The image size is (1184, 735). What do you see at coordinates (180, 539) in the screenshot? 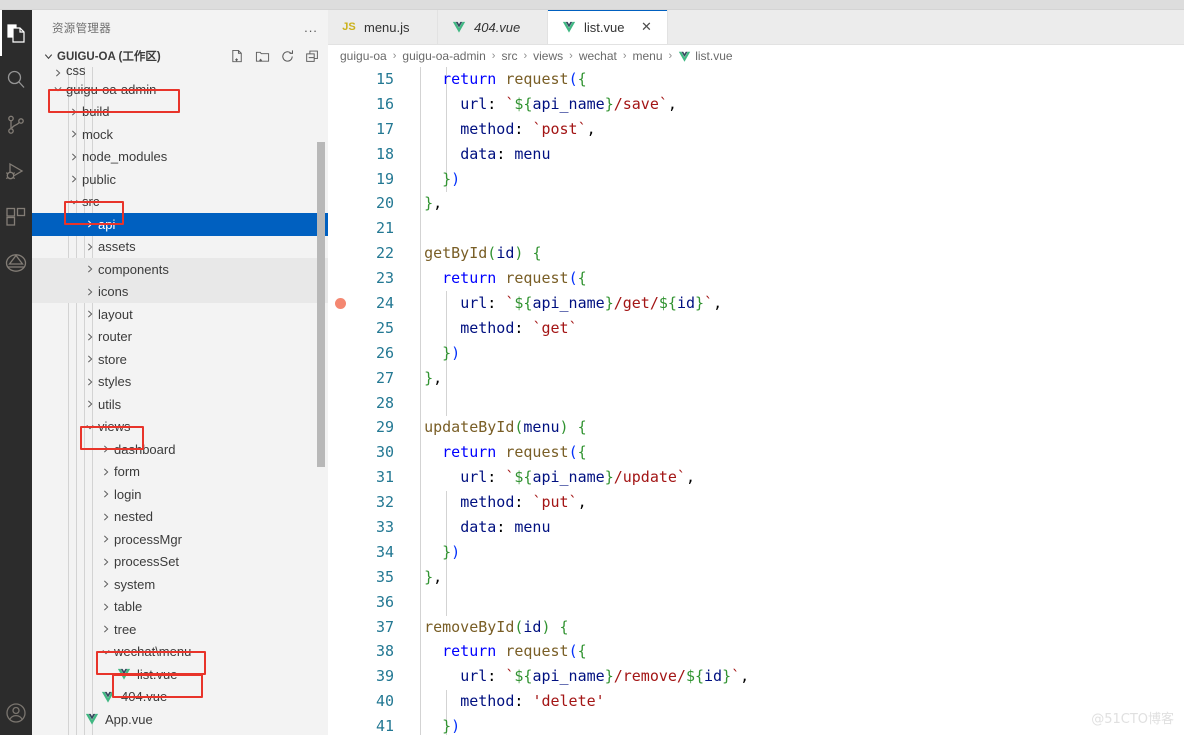
I see `tree-folder-processmgr: processMgr` at bounding box center [180, 539].